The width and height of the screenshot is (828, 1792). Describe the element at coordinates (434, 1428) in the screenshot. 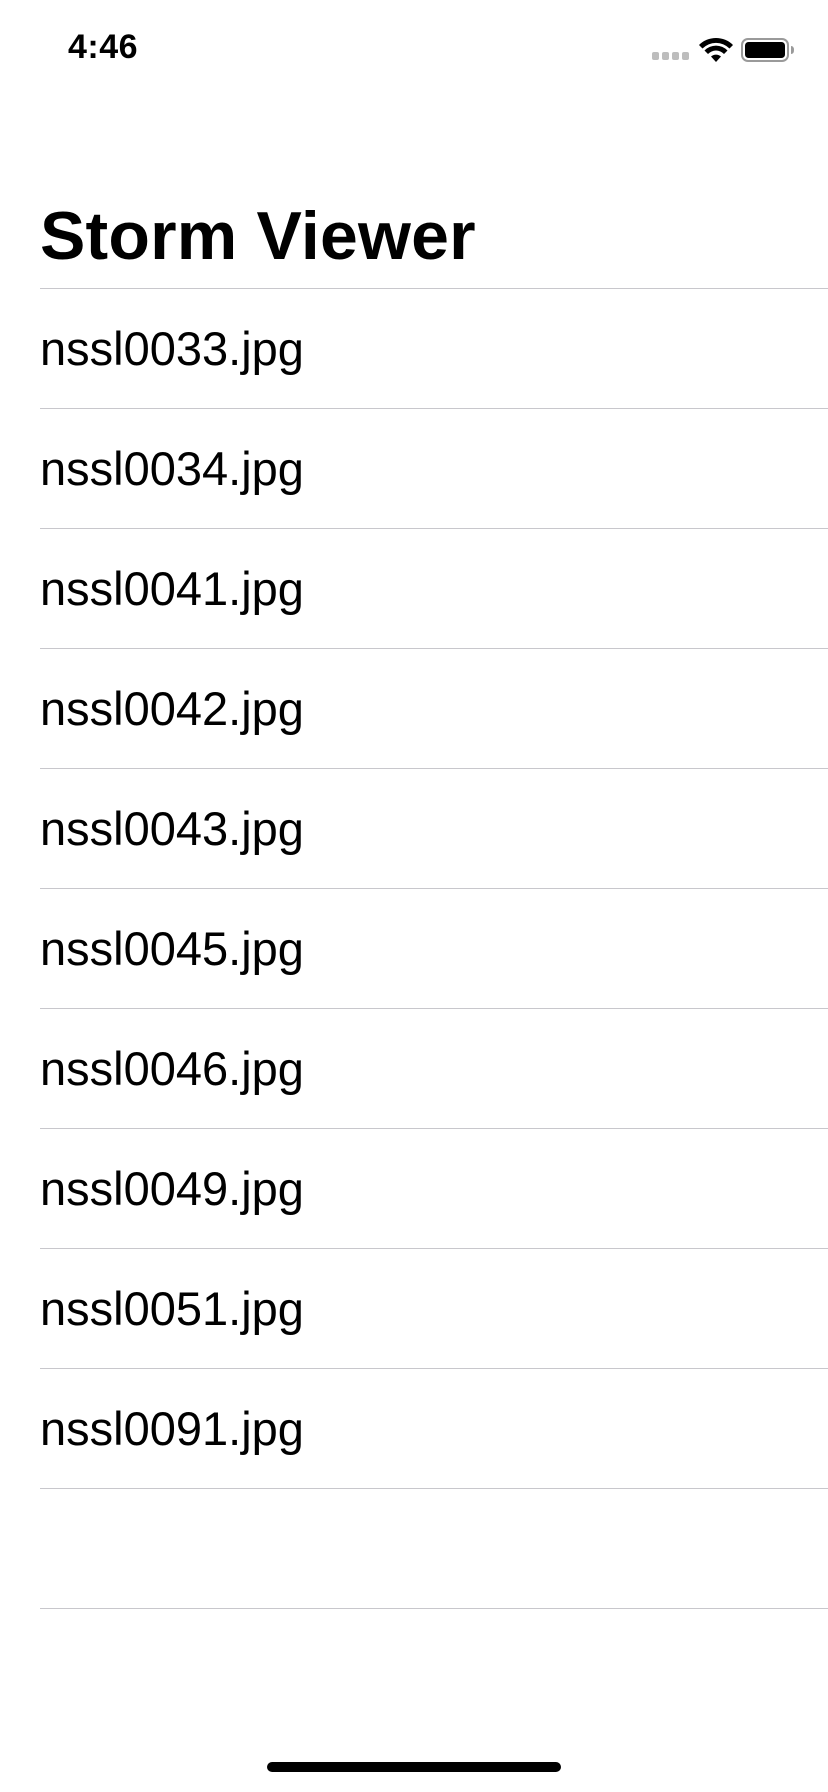

I see `list-item: nssl0091.jpg` at that location.